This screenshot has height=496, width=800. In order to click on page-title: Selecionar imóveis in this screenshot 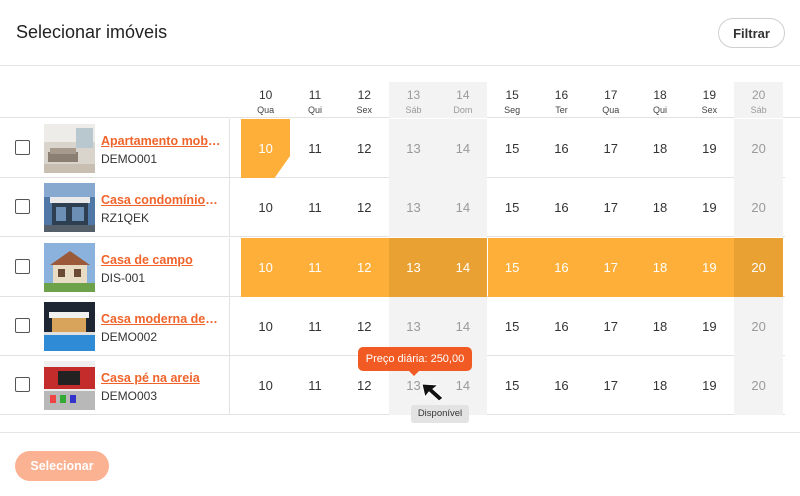, I will do `click(92, 32)`.